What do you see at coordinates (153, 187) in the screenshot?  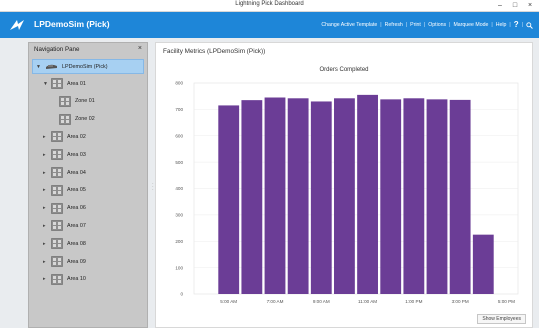 I see `splitter-grip-icon: · · ·` at bounding box center [153, 187].